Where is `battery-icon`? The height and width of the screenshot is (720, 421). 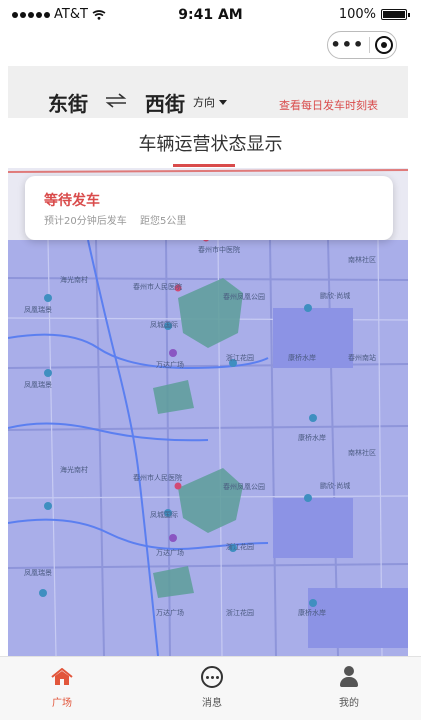
battery-icon is located at coordinates (395, 14).